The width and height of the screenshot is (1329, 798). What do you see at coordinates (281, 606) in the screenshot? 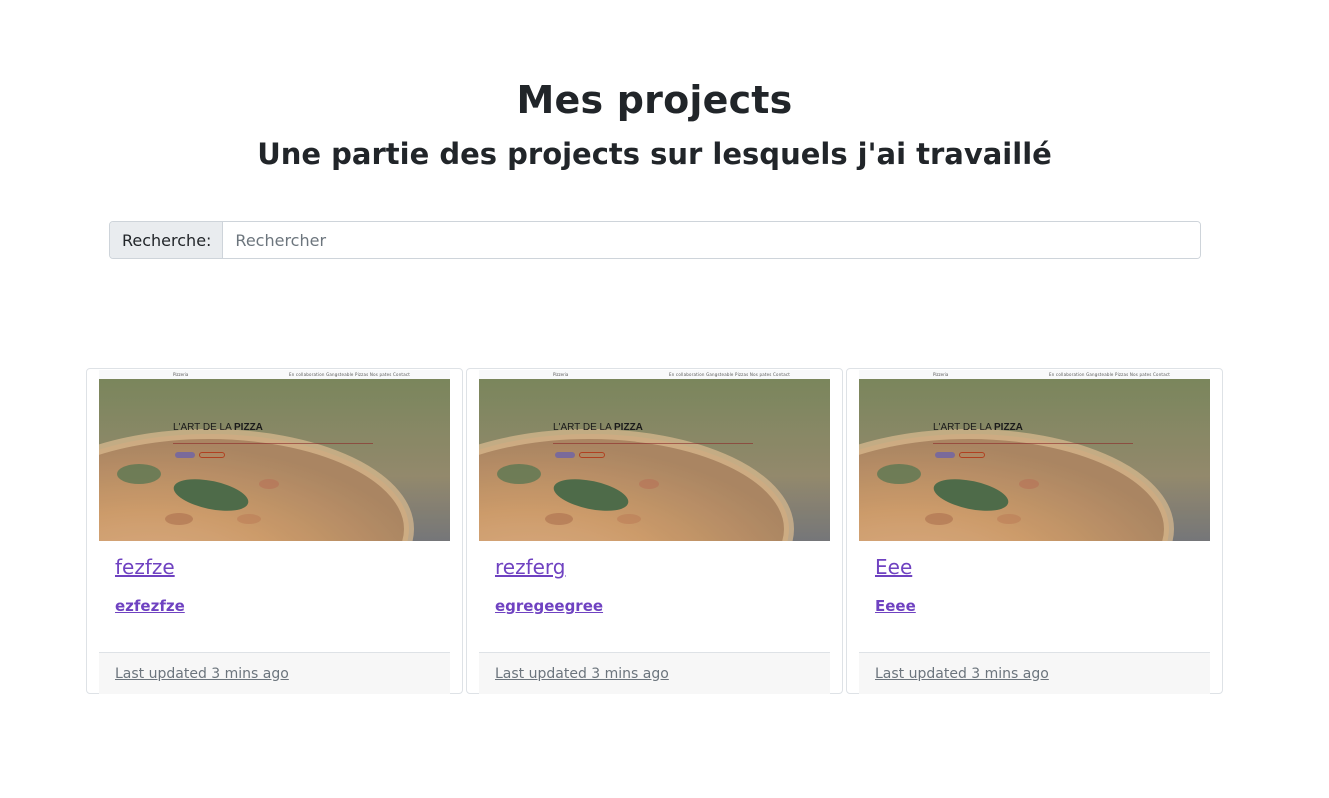
I see `project-description-link: ezfezfze` at bounding box center [281, 606].